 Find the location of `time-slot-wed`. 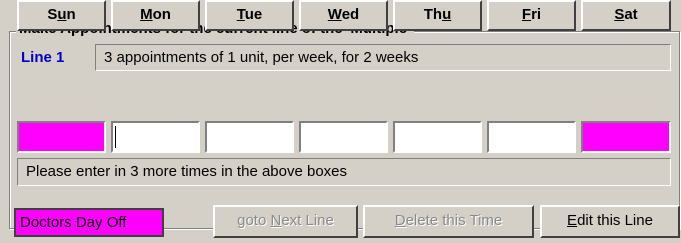

time-slot-wed is located at coordinates (343, 137).